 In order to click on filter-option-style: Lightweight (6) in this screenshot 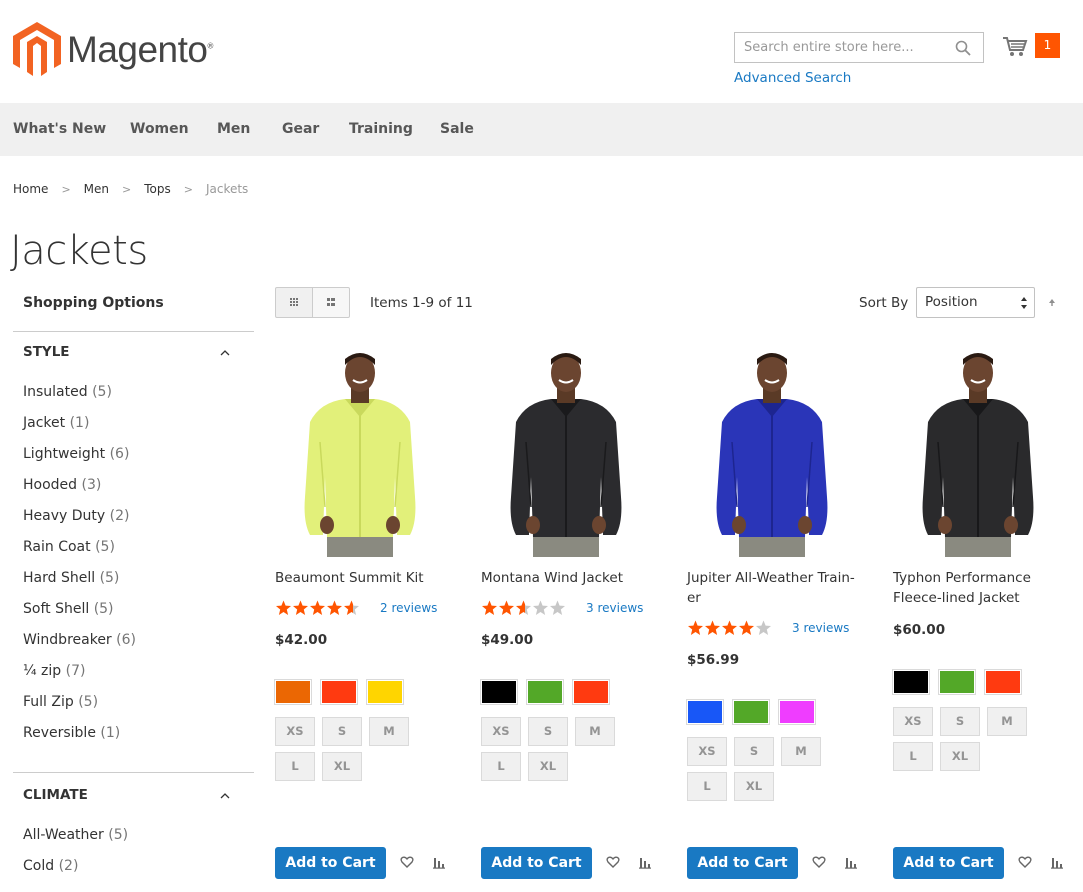, I will do `click(76, 454)`.